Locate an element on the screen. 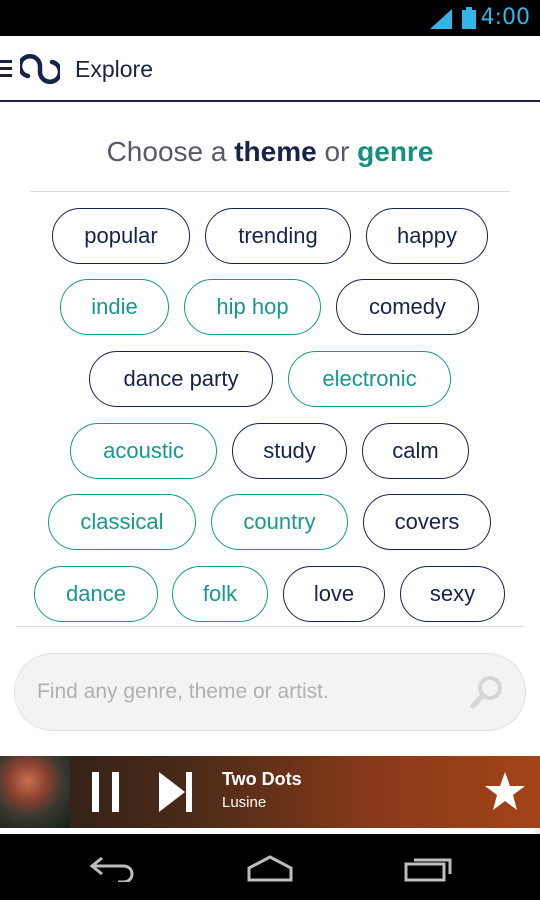 The height and width of the screenshot is (900, 540). status-clock: 4:00 is located at coordinates (505, 17).